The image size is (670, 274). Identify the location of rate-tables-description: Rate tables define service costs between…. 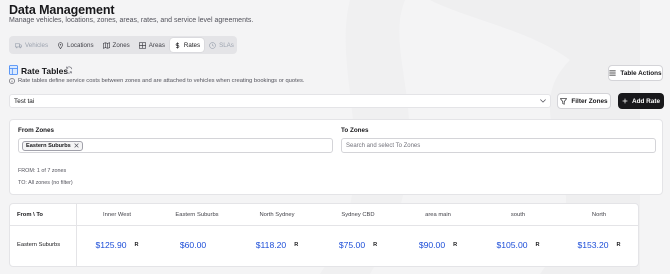
(156, 81).